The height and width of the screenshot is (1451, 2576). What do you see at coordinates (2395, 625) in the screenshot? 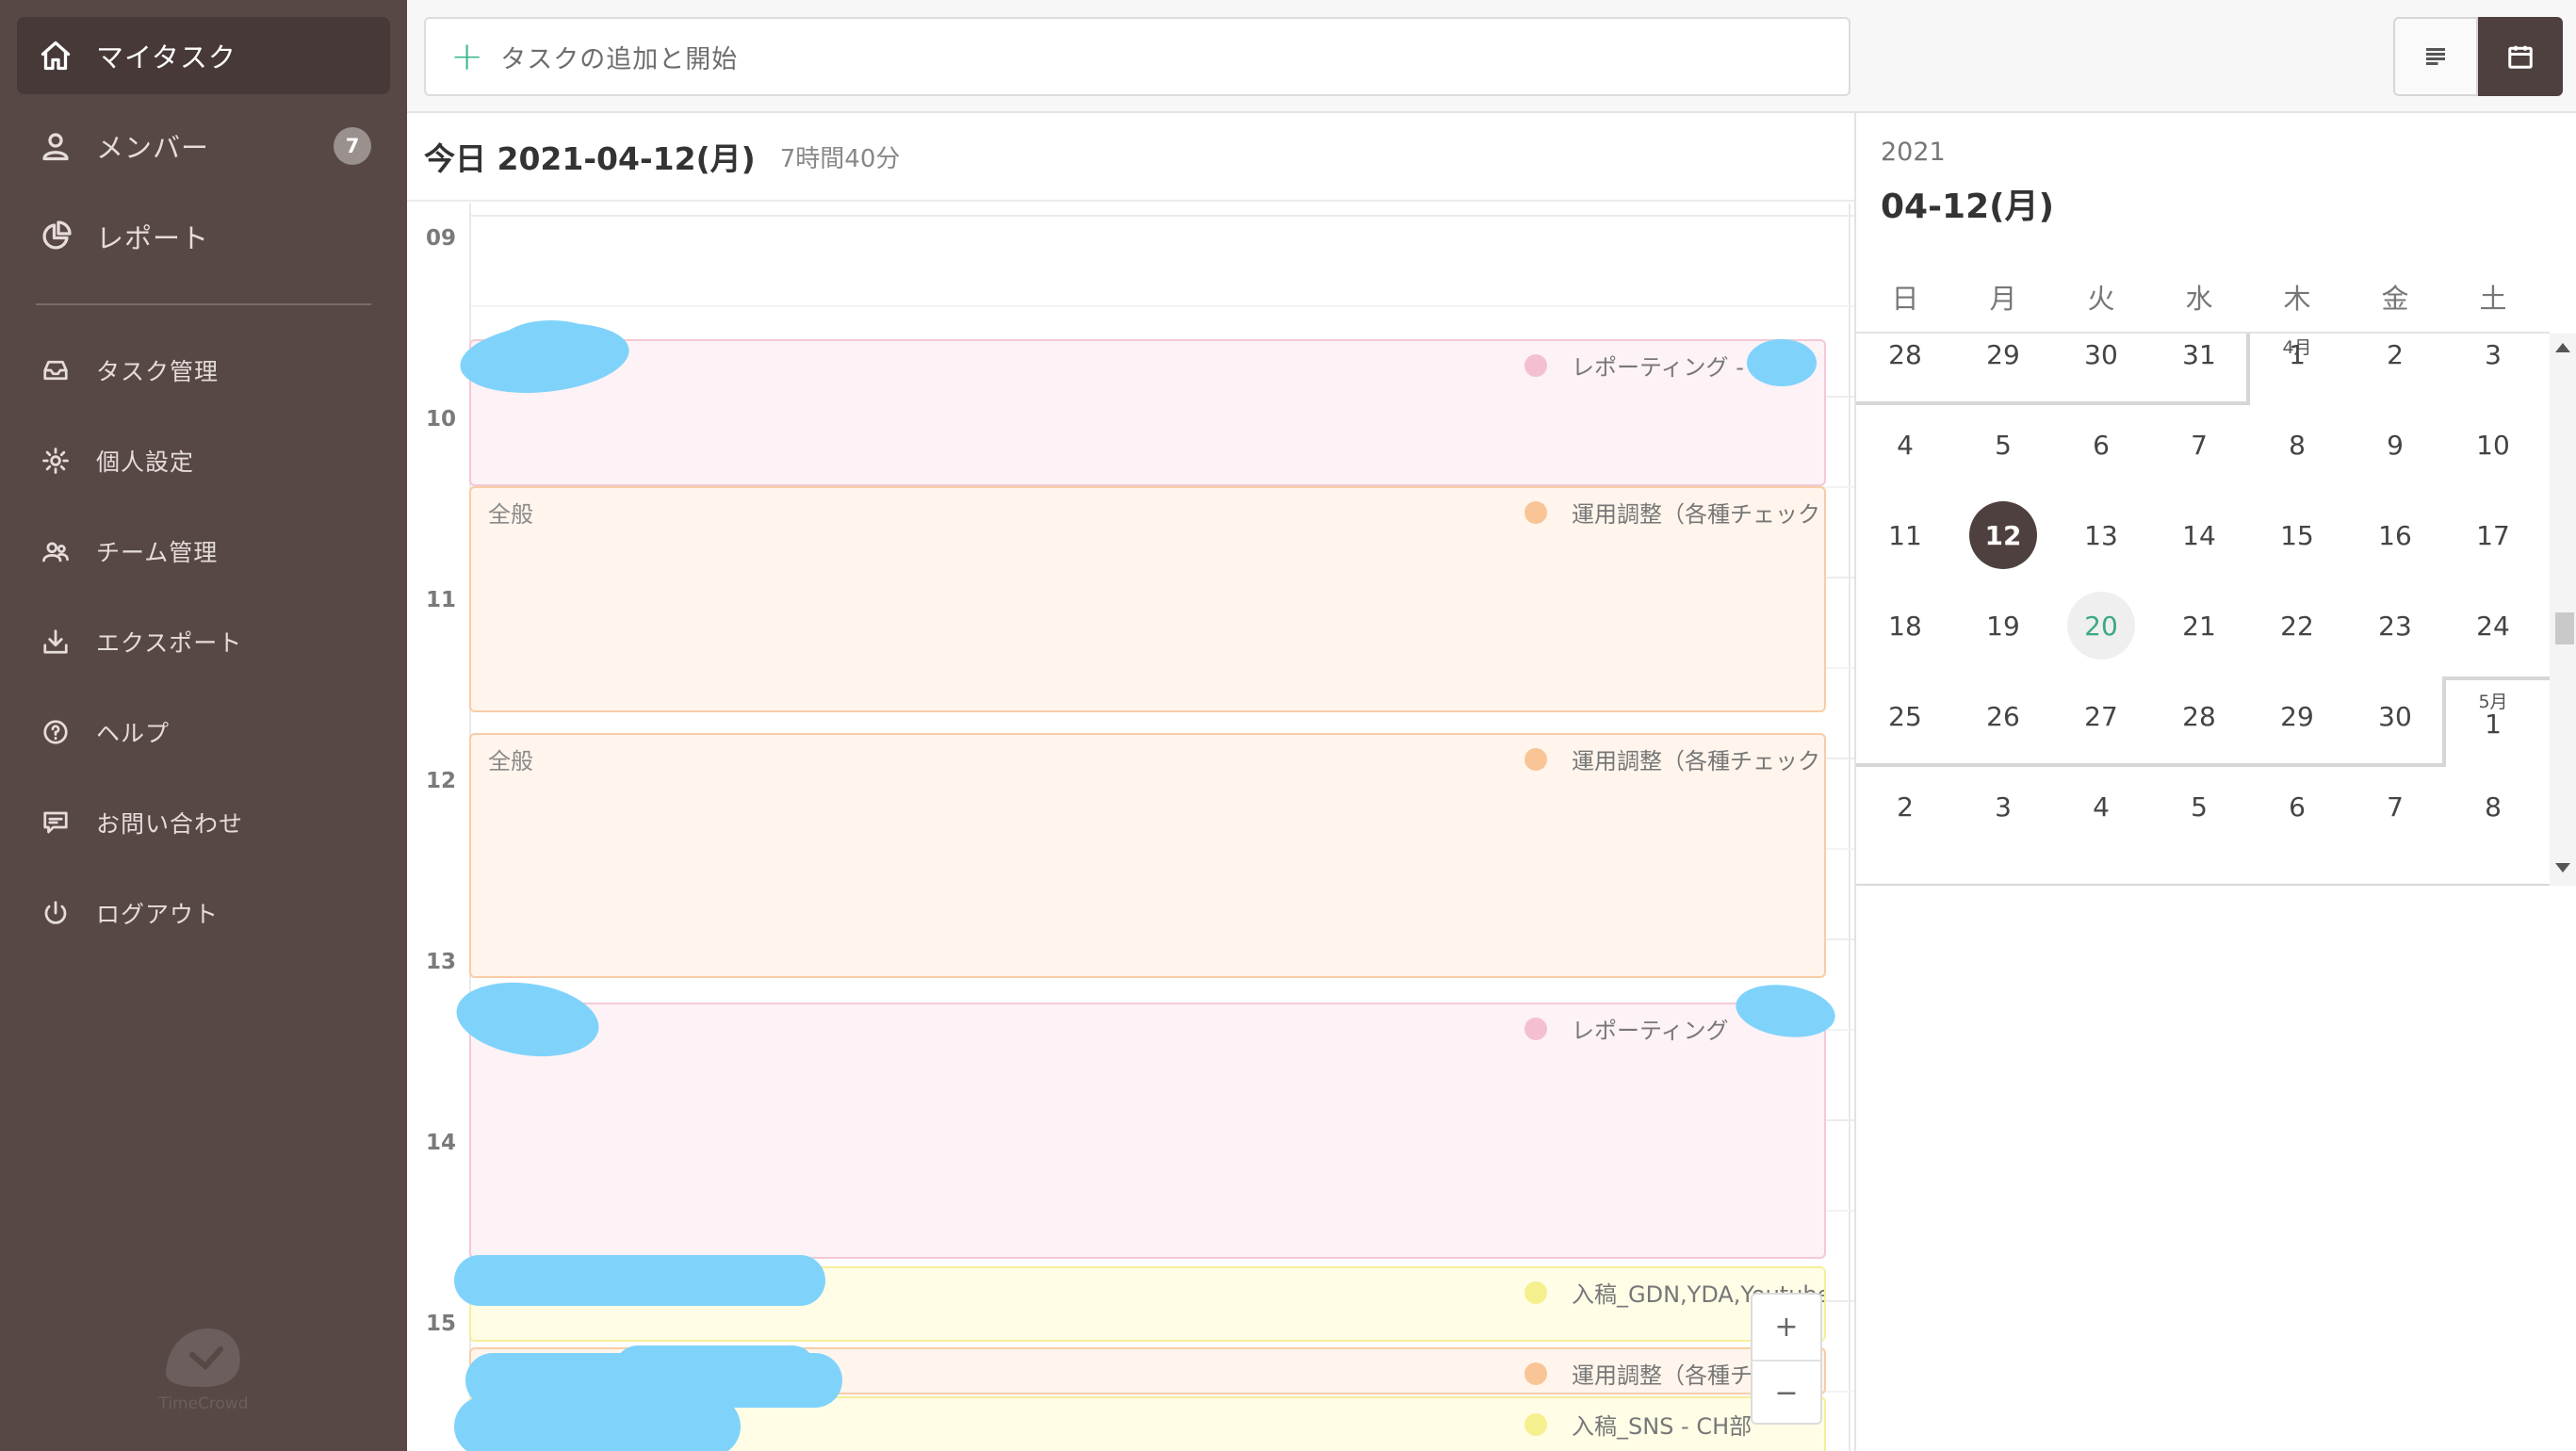
I see `calendar-day: 23` at bounding box center [2395, 625].